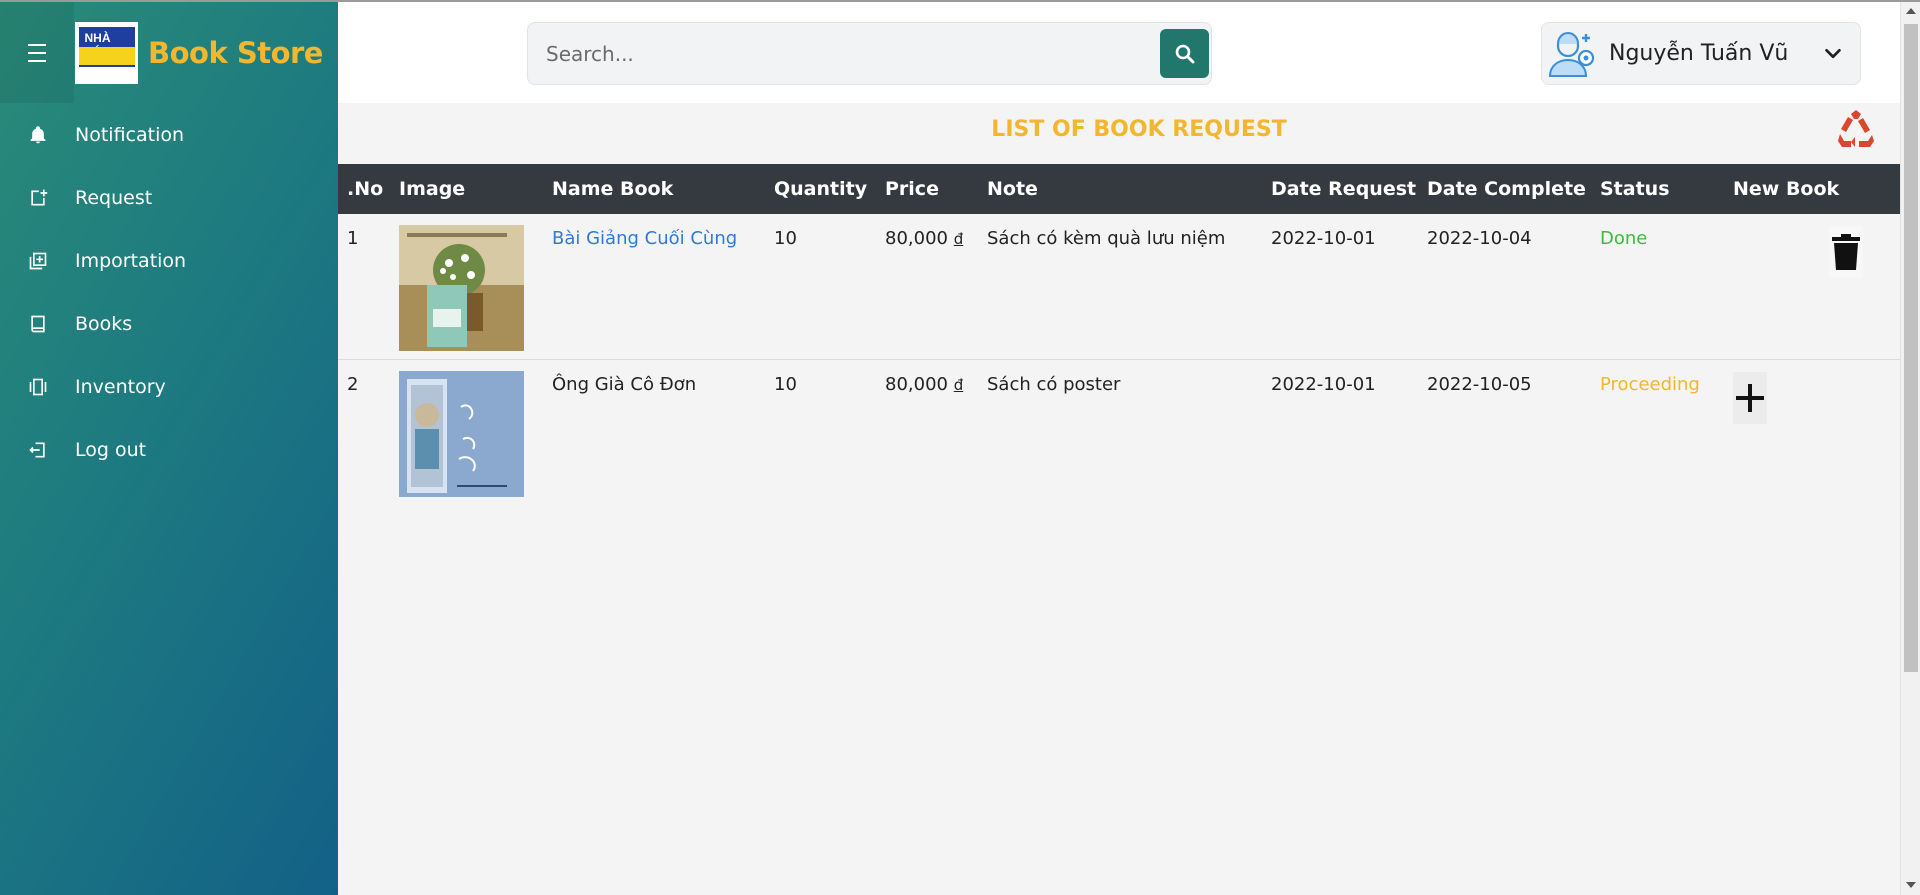 This screenshot has height=895, width=1920. What do you see at coordinates (1786, 189) in the screenshot?
I see `col-new-book: New Book` at bounding box center [1786, 189].